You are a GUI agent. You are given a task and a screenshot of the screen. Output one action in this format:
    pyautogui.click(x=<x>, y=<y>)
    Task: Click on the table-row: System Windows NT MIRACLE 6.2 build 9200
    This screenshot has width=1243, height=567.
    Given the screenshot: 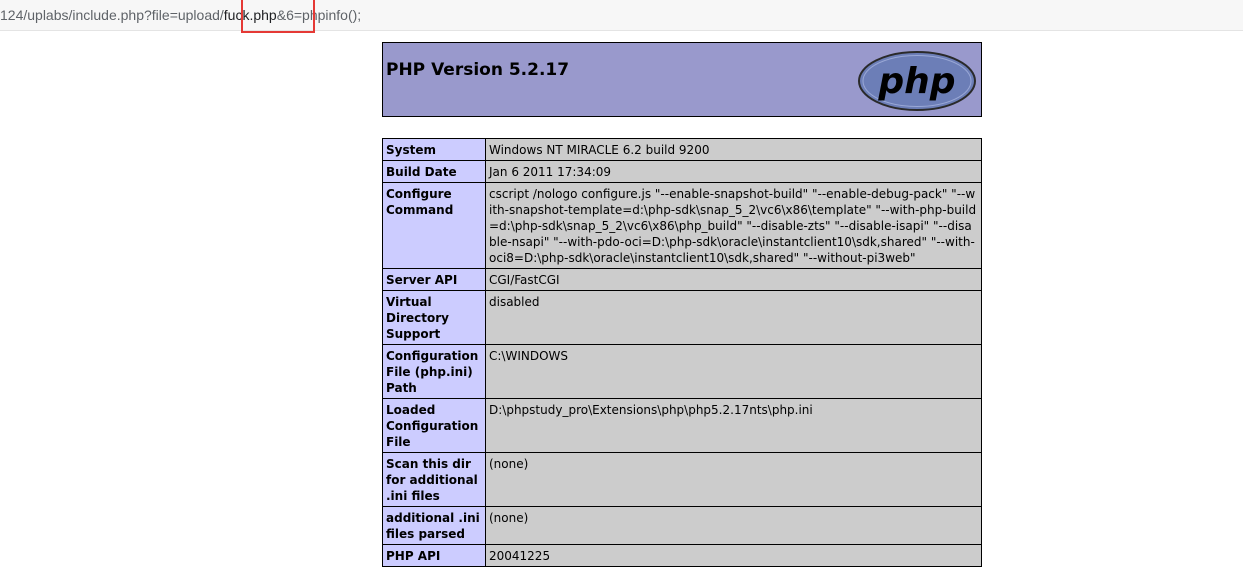 What is the action you would take?
    pyautogui.click(x=682, y=149)
    